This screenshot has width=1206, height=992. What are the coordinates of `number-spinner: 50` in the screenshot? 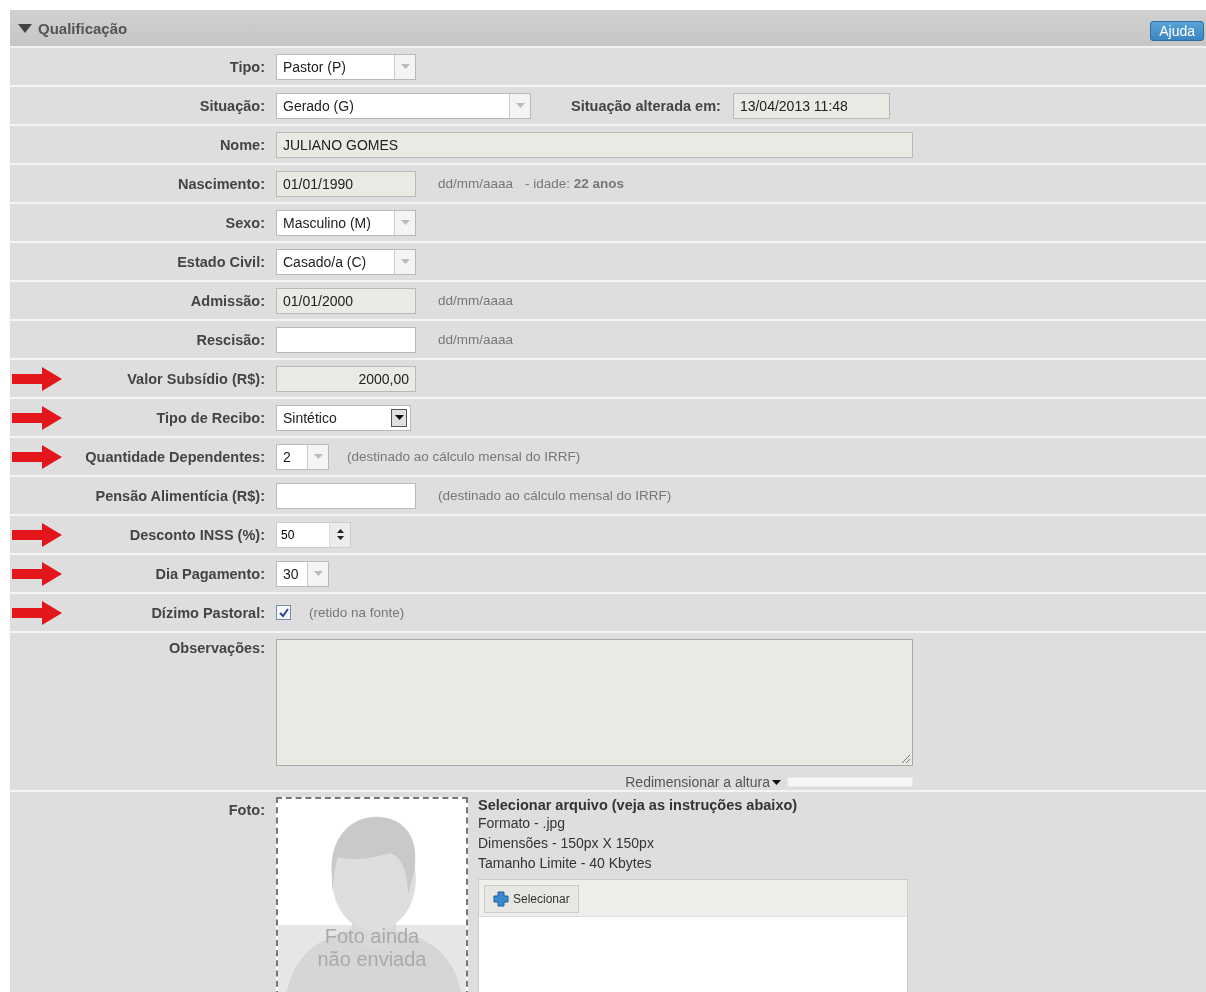 It's located at (313, 534).